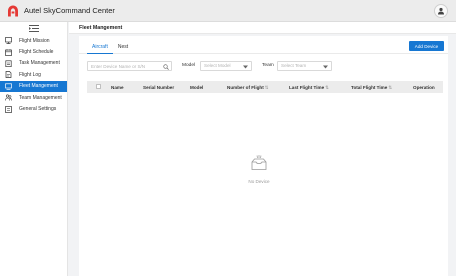  I want to click on top-bar: Autel SkyCommand Center, so click(228, 11).